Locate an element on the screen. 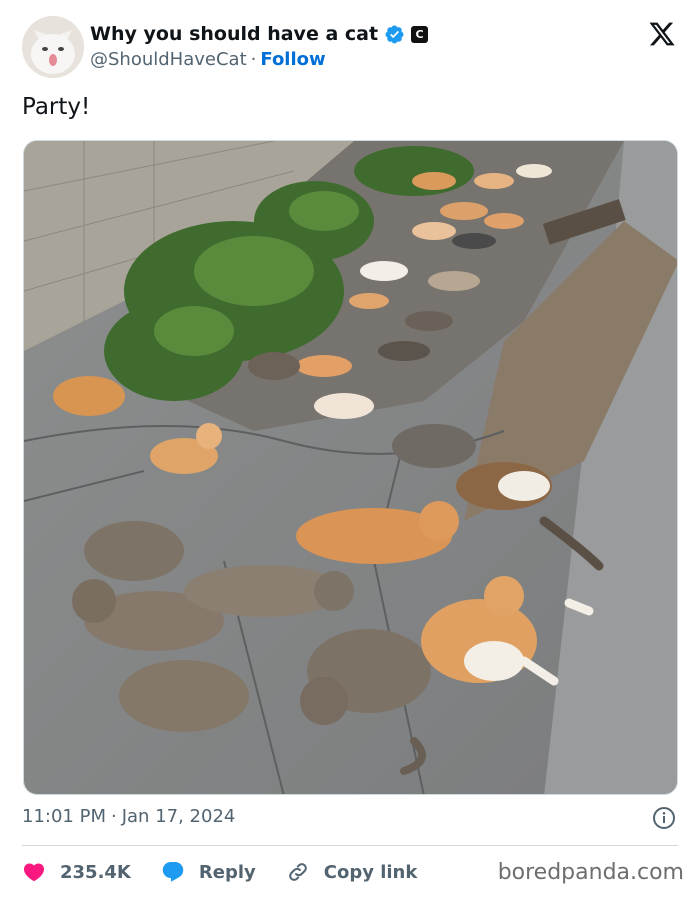  name-row: Why you should have a cat C is located at coordinates (259, 34).